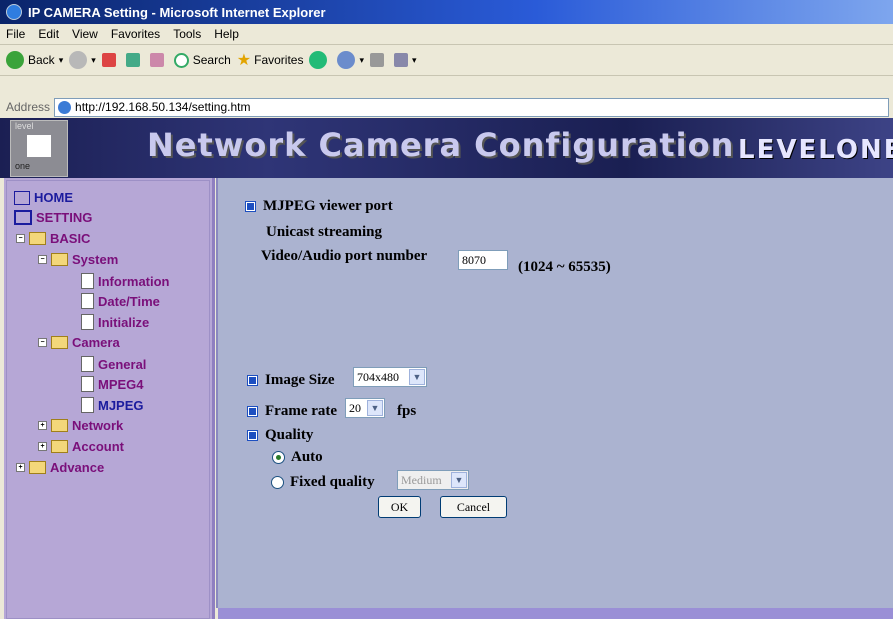  What do you see at coordinates (815, 150) in the screenshot?
I see `brand-logo: LEVELONE` at bounding box center [815, 150].